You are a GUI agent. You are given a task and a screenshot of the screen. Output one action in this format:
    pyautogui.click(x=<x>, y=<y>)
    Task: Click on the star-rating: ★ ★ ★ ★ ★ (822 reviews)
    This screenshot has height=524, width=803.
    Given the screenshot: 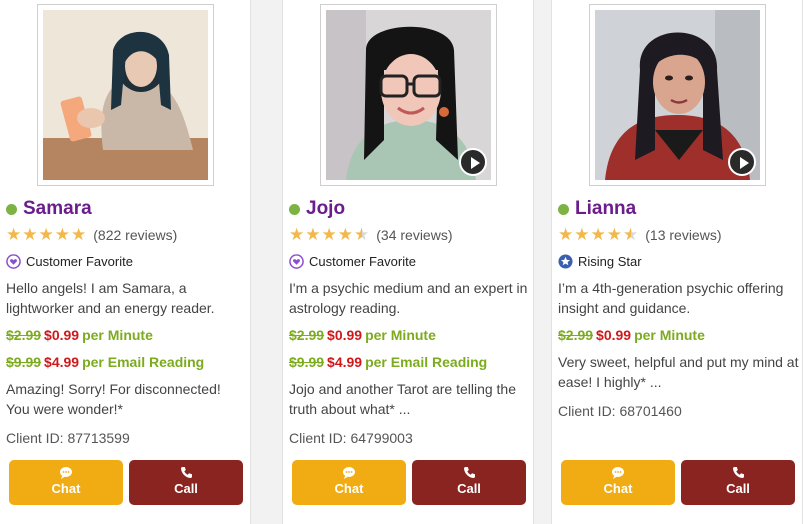 What is the action you would take?
    pyautogui.click(x=91, y=234)
    